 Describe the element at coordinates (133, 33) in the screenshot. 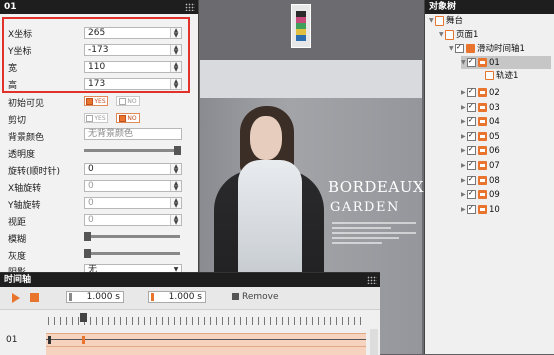

I see `x-input: 265 ▲ ▼` at that location.